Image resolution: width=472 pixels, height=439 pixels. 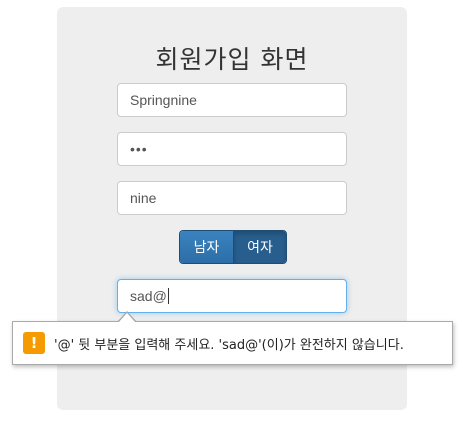 I want to click on username-value: Springnine, so click(x=163, y=100).